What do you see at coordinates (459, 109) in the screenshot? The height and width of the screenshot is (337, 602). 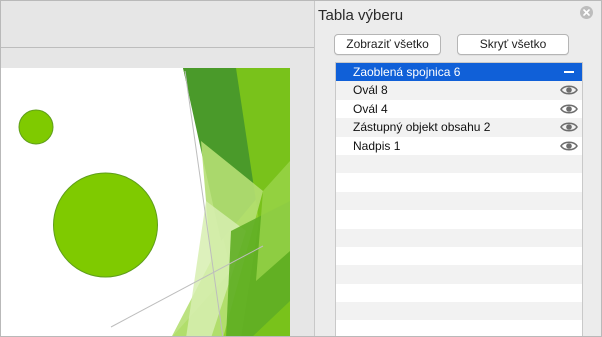 I see `list-item: Ovál 4` at bounding box center [459, 109].